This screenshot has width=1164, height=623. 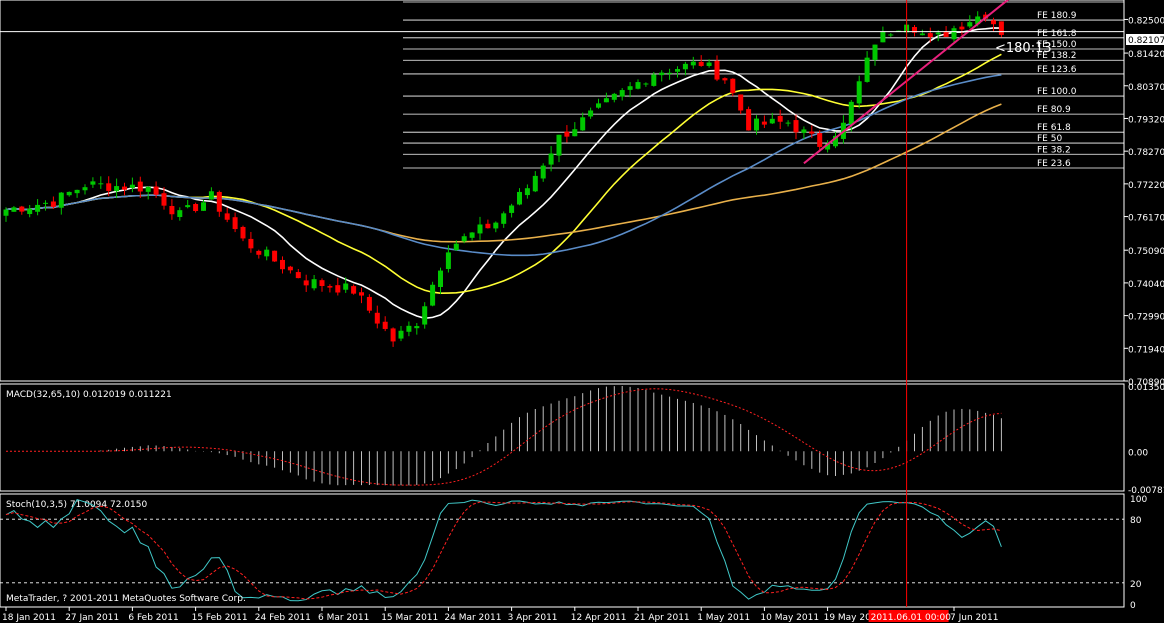 I want to click on macd-tick-label: 0.01350, so click(x=1146, y=388).